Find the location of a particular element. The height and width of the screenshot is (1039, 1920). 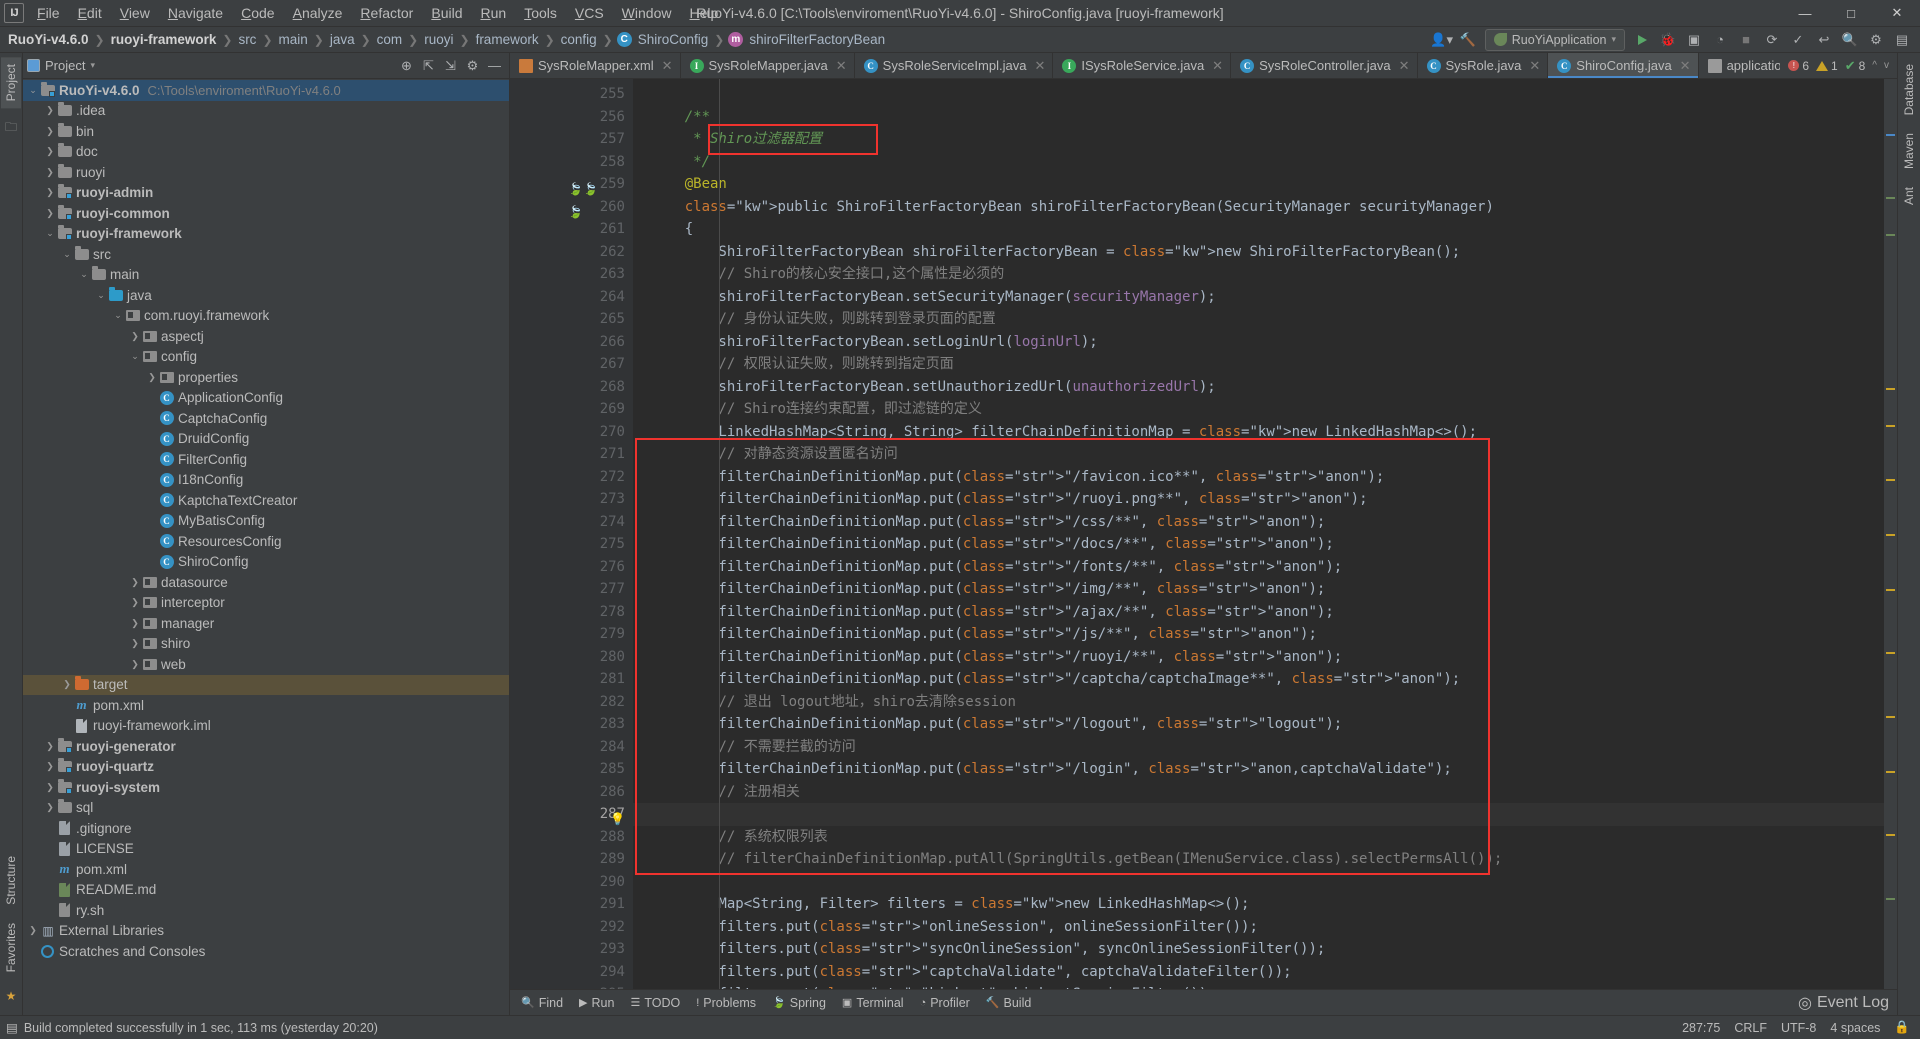

tree-node-aspectj: ❯ aspectj is located at coordinates (266, 336).